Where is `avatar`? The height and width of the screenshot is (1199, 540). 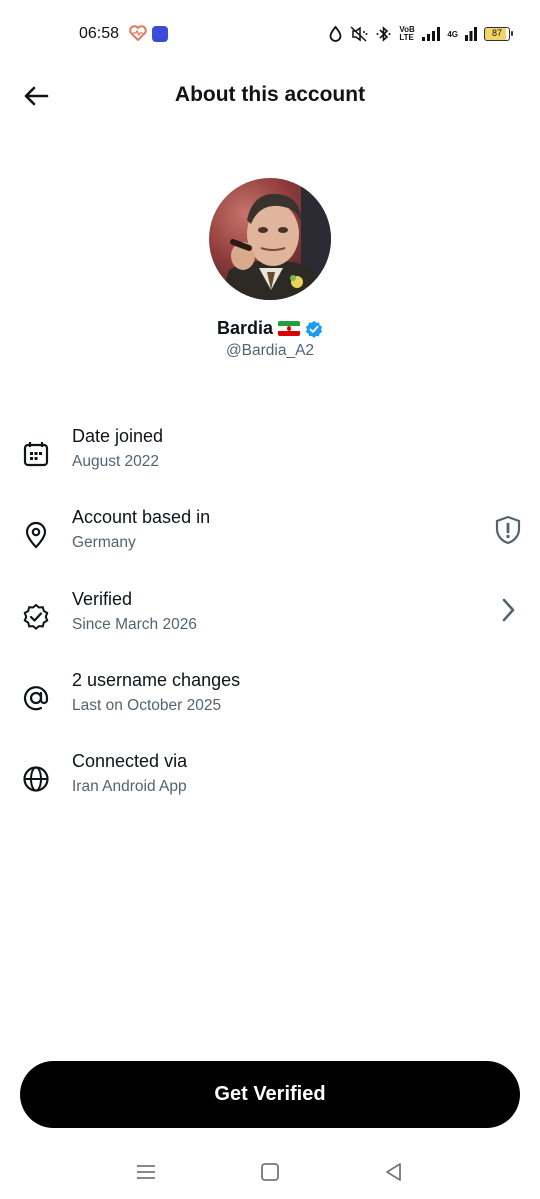 avatar is located at coordinates (270, 239).